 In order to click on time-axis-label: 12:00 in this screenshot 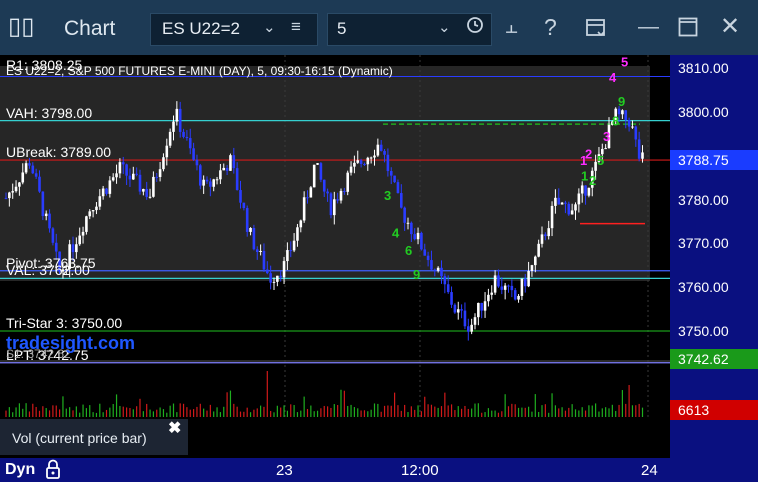, I will do `click(420, 470)`.